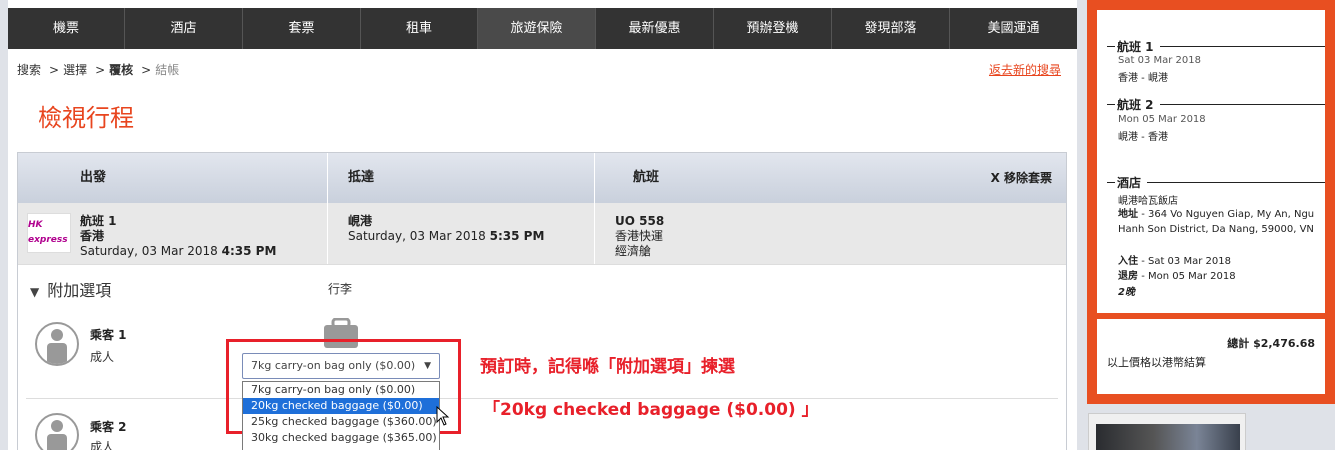 The width and height of the screenshot is (1335, 450). Describe the element at coordinates (108, 335) in the screenshot. I see `passenger-name: 乘客 1` at that location.